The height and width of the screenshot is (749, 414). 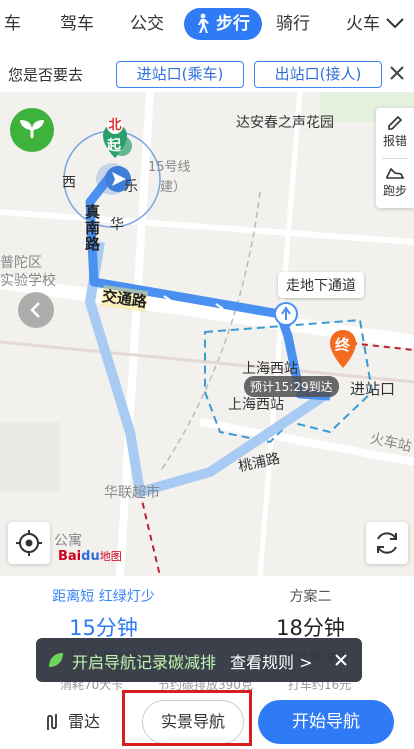 What do you see at coordinates (326, 722) in the screenshot?
I see `start-navigation-button: 开始导航` at bounding box center [326, 722].